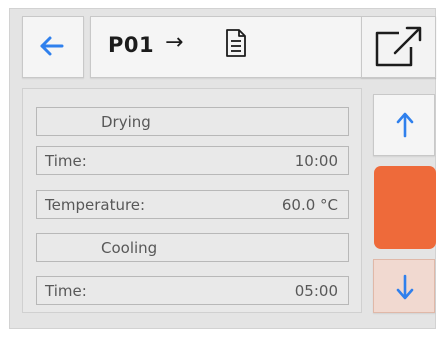  Describe the element at coordinates (192, 204) in the screenshot. I see `step-row-temperature: Temperature: 60.0 °C` at that location.